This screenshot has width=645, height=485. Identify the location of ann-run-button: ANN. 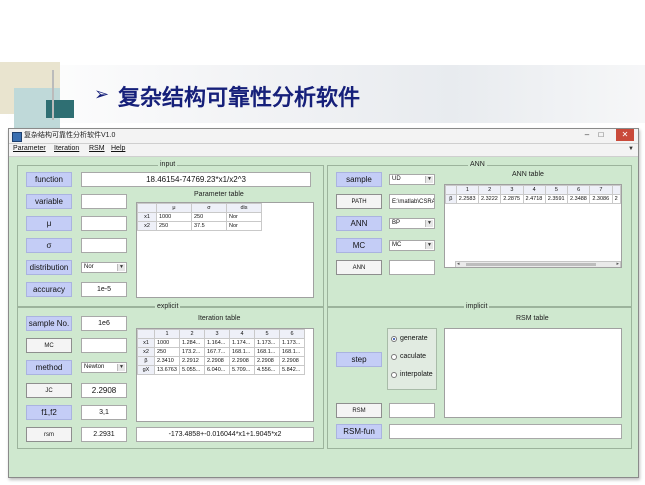
(359, 267).